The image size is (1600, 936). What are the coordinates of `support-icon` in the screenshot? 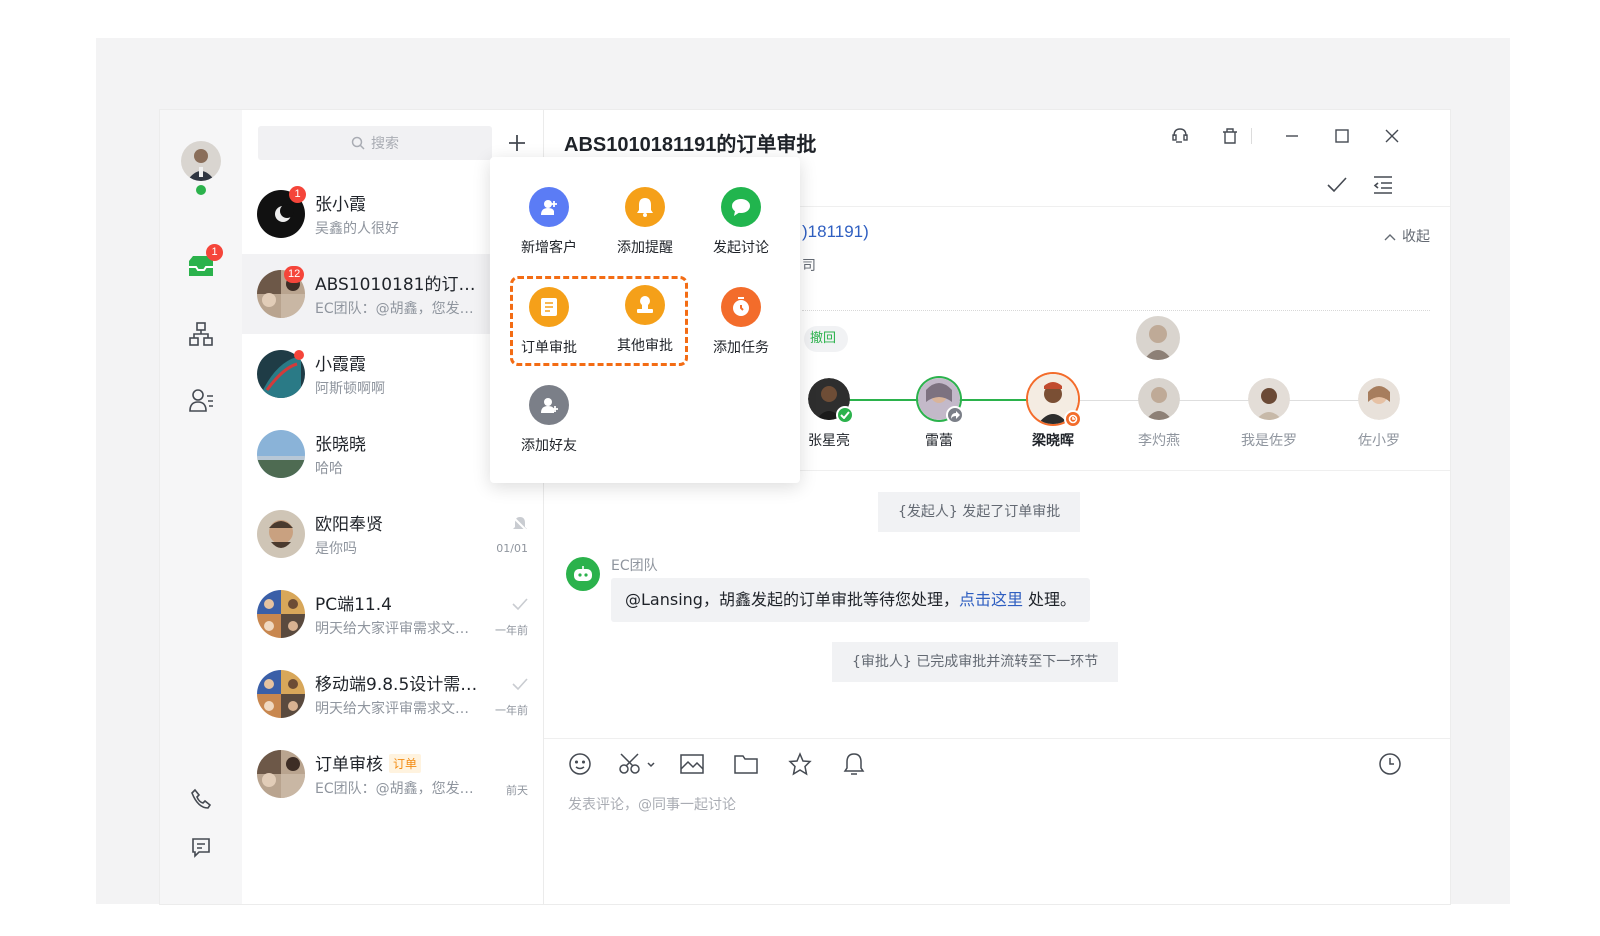 It's located at (1180, 136).